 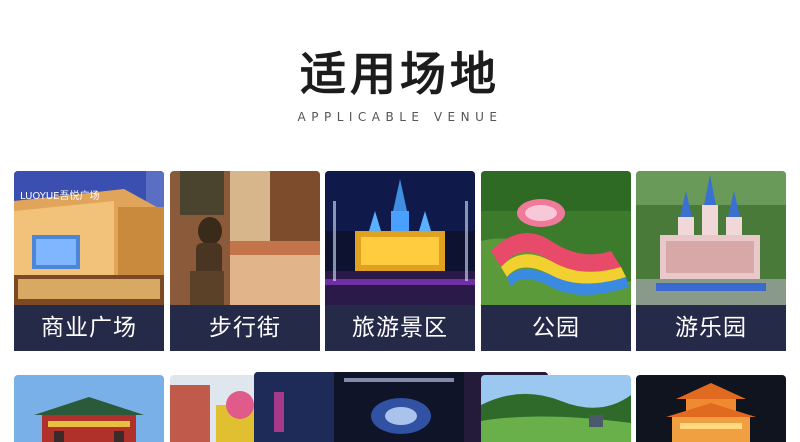 What do you see at coordinates (89, 238) in the screenshot?
I see `shopping-mall-photo: LUOYUE吾悦广场` at bounding box center [89, 238].